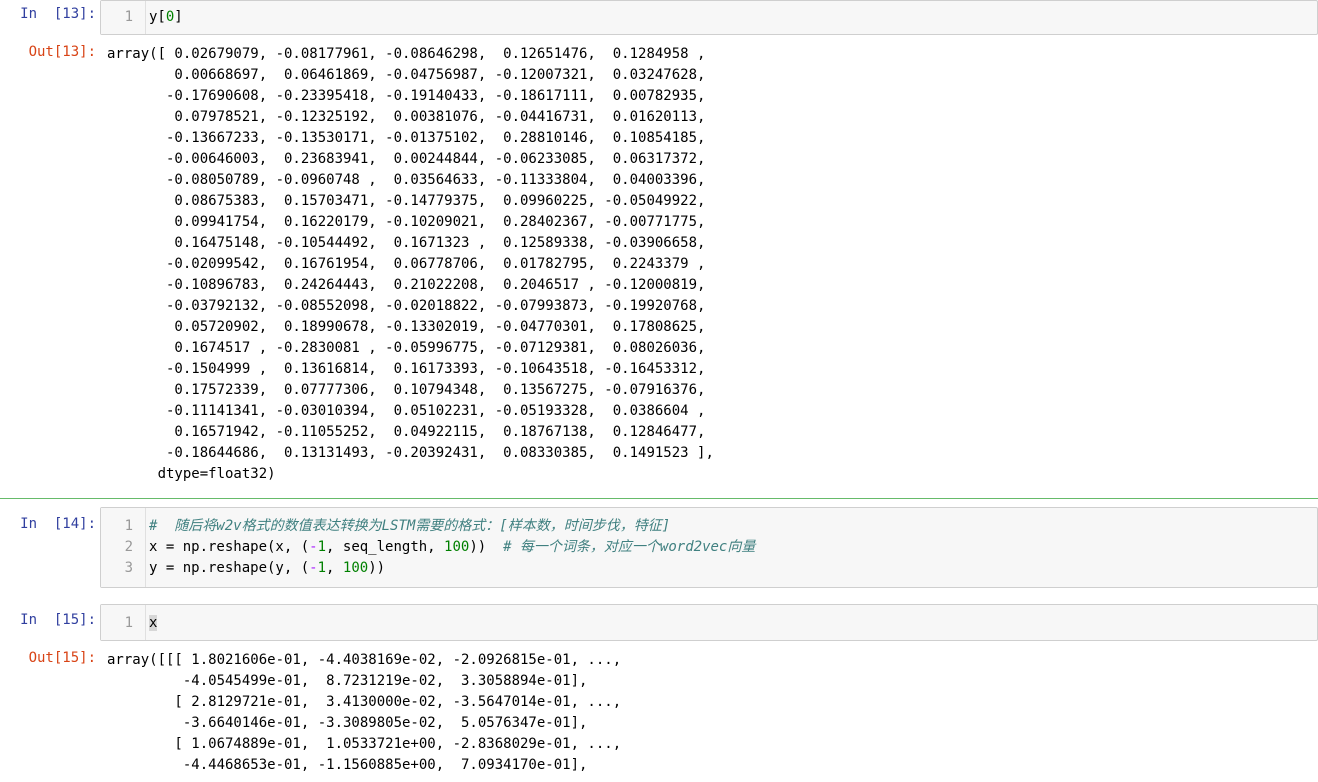  What do you see at coordinates (731, 568) in the screenshot?
I see `code-line: y = np.reshape(y, (-1, 100))` at bounding box center [731, 568].